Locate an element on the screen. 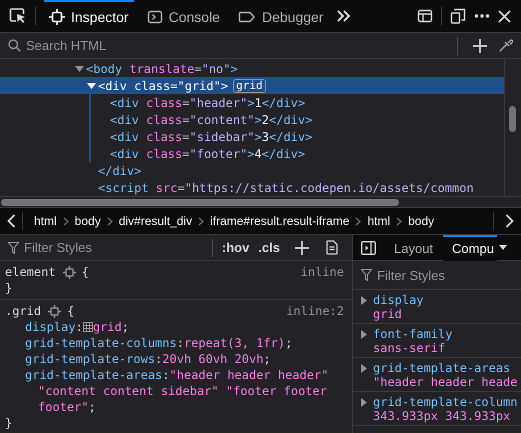 Image resolution: width=521 pixels, height=433 pixels. declaration: grid-template-rows:20vh 60vh 20vh; is located at coordinates (148, 359).